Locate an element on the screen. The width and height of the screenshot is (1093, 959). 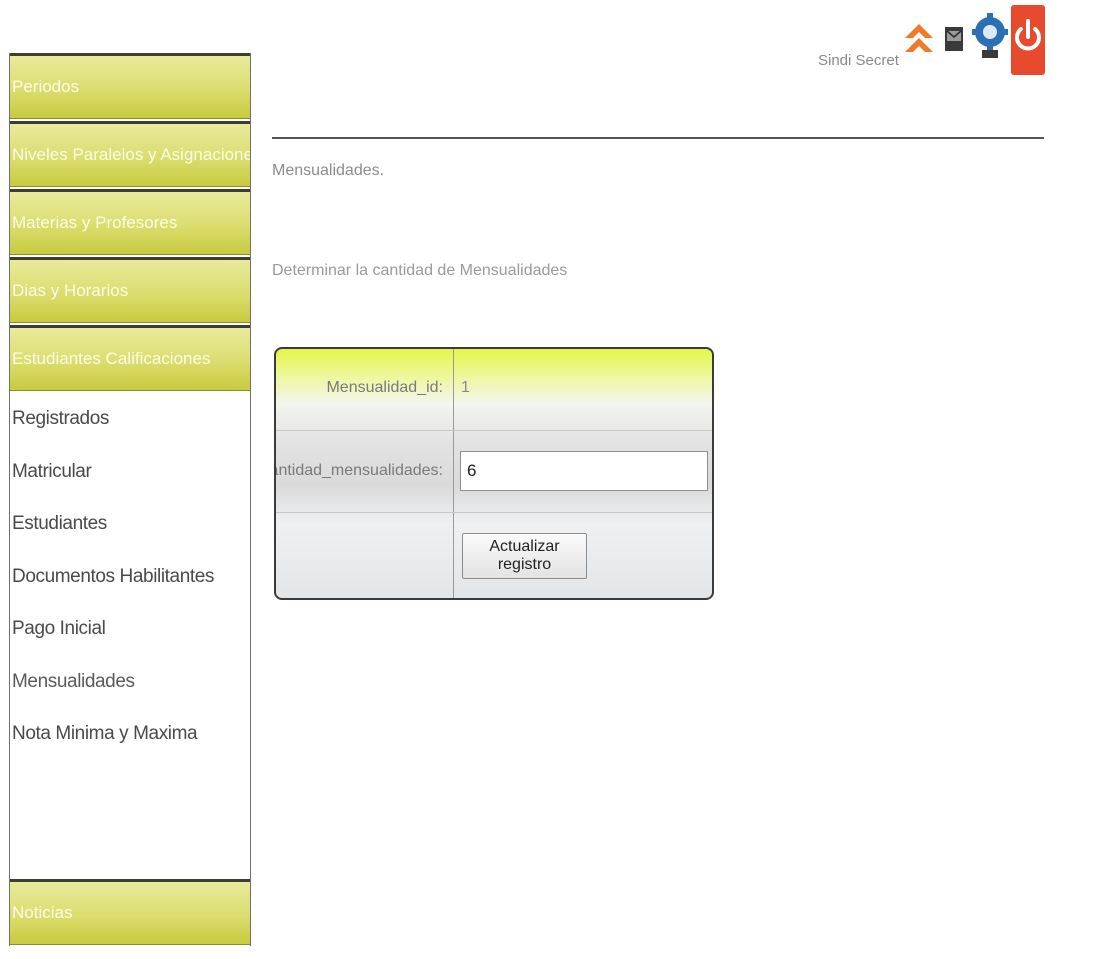
mensualidad-id-label: Mensualidad_id: is located at coordinates (384, 387).